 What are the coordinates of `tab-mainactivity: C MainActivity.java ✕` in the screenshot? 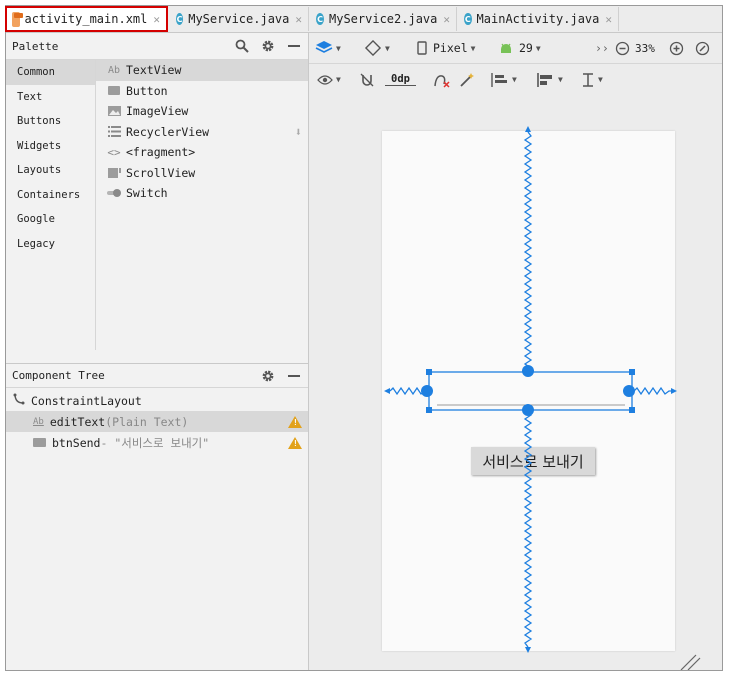 It's located at (538, 19).